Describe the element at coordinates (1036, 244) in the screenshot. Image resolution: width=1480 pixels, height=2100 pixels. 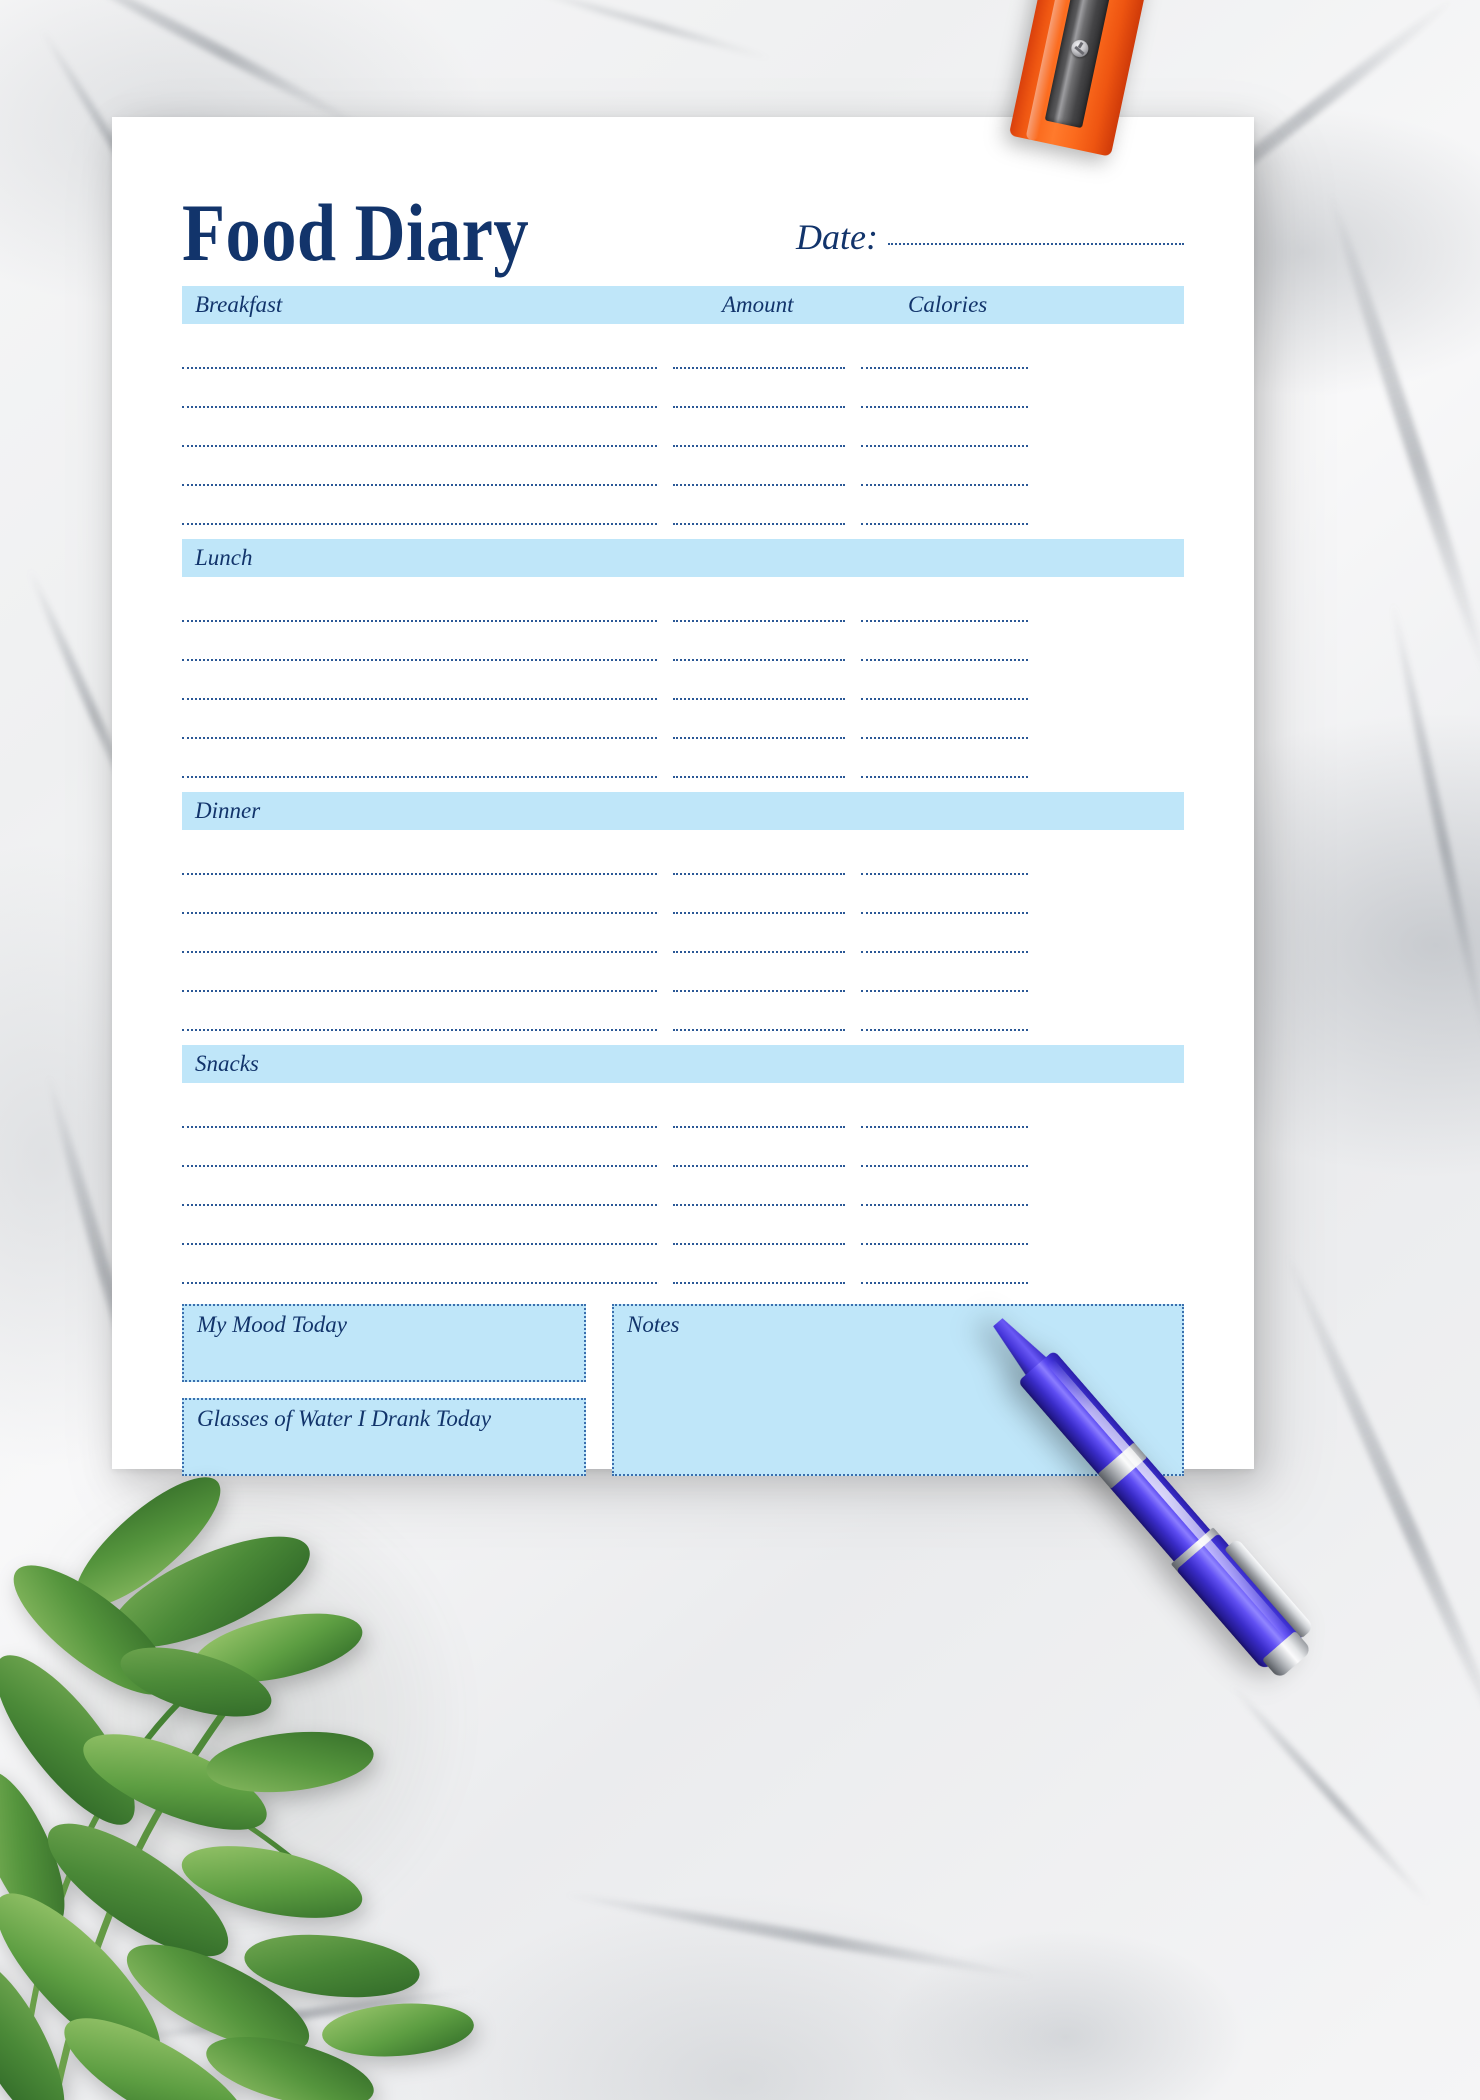
I see `date-input-line` at that location.